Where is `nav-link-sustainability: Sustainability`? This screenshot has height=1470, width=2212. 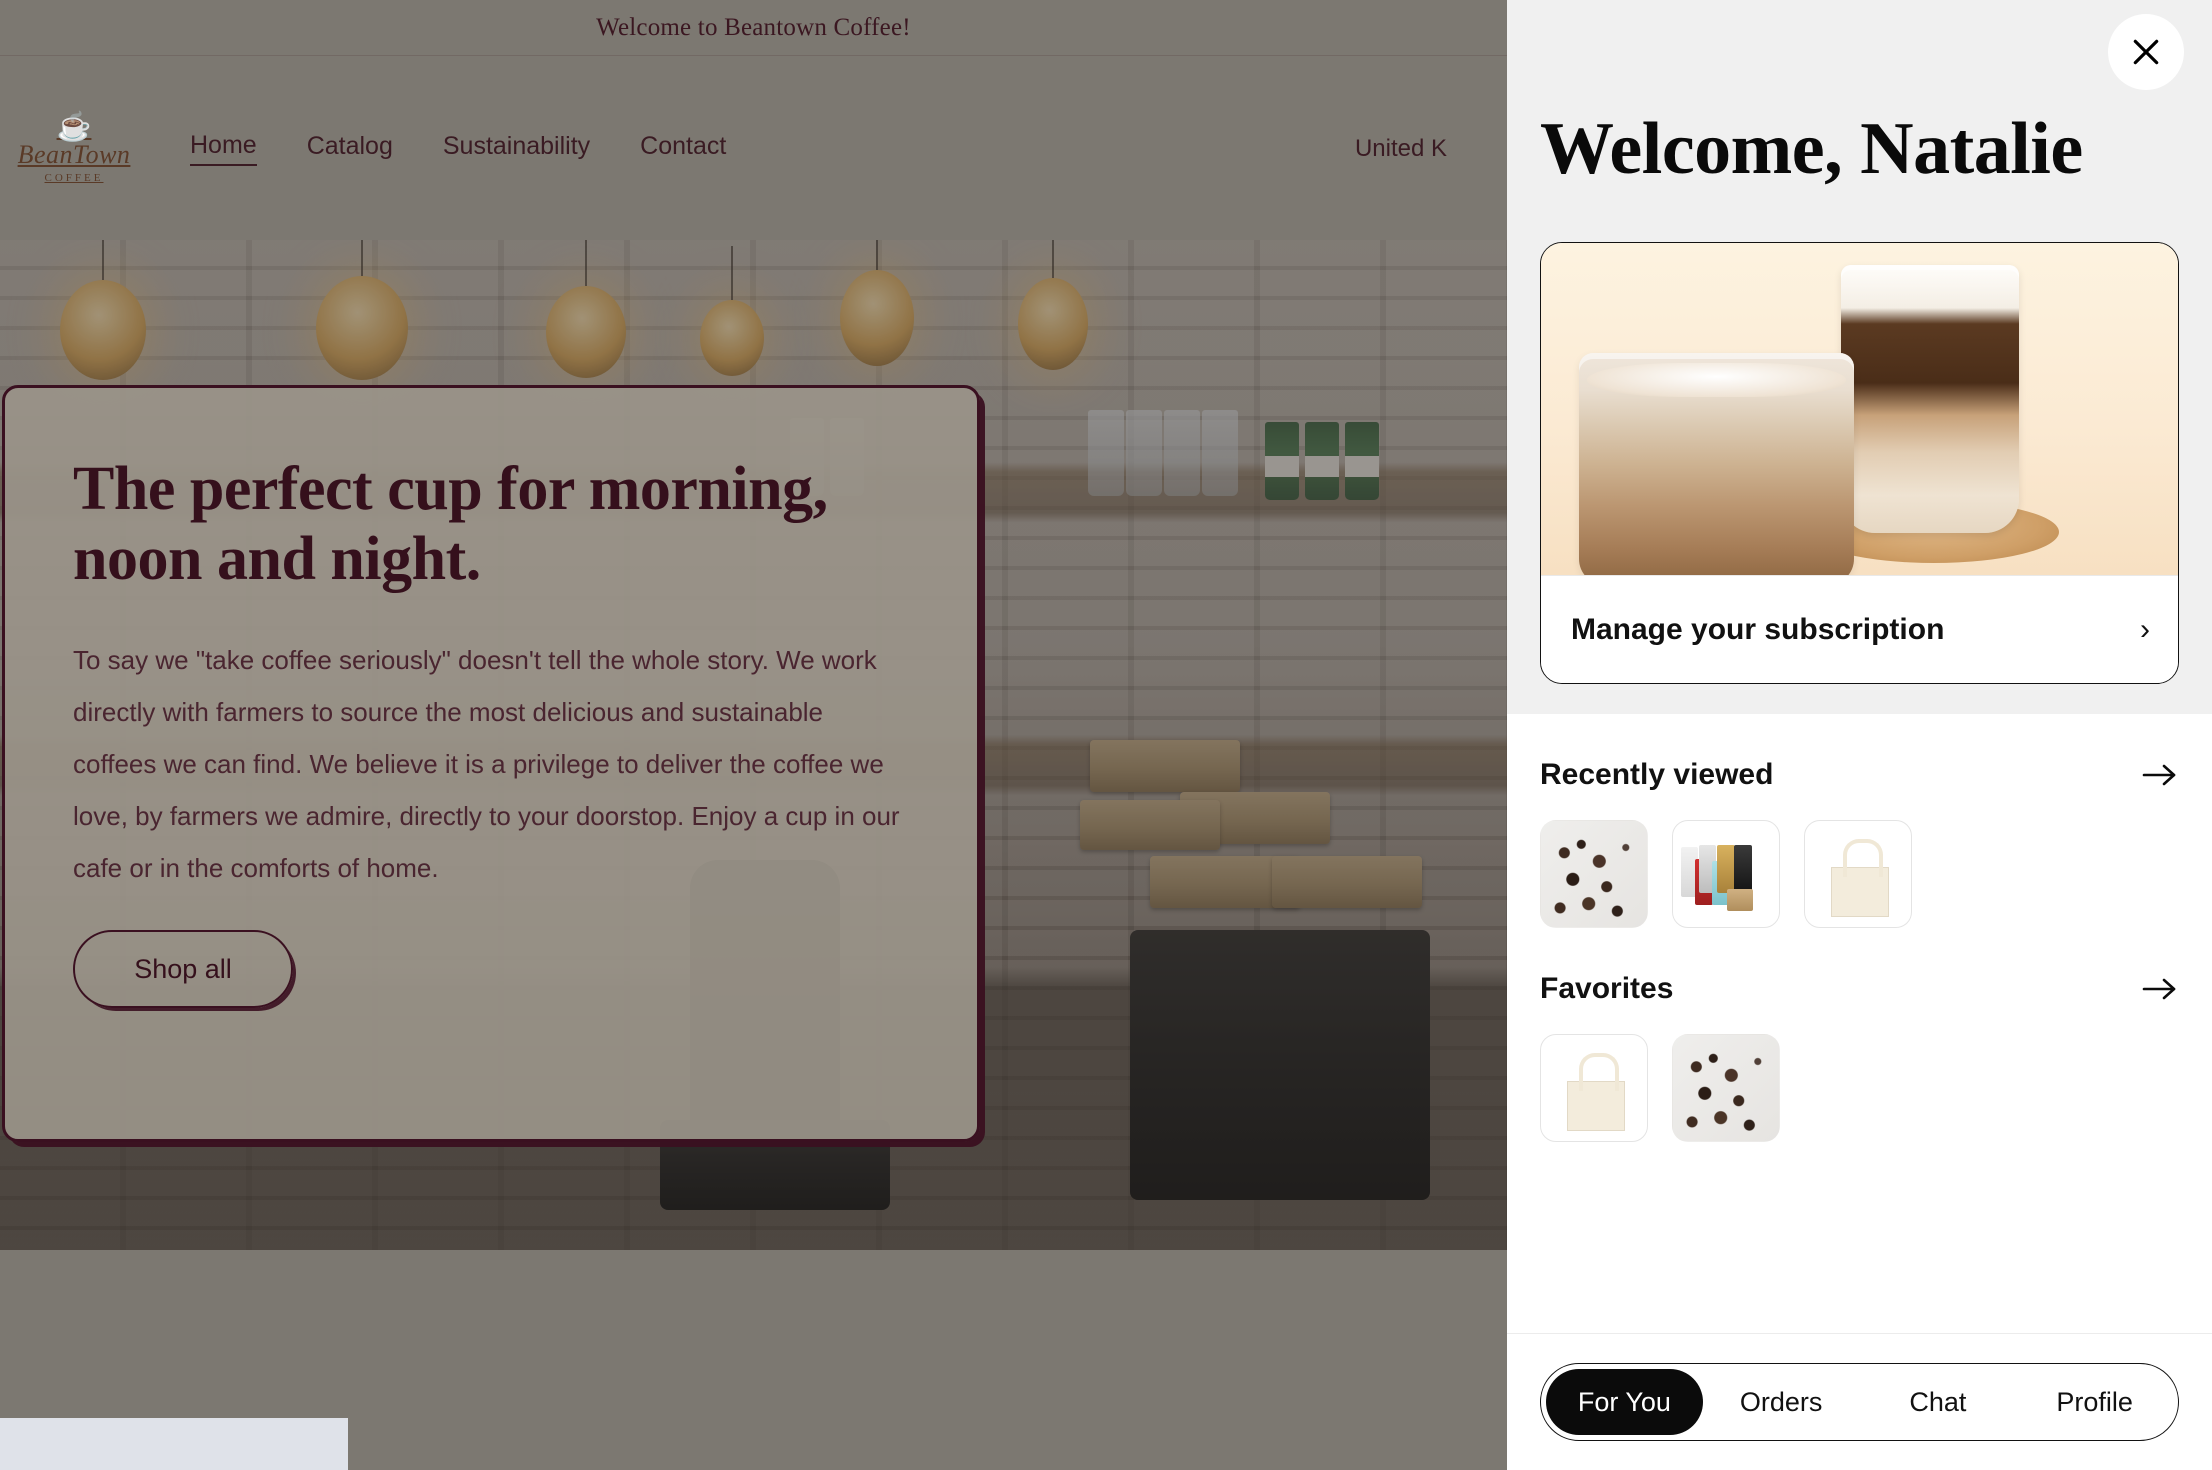
nav-link-sustainability: Sustainability is located at coordinates (516, 148).